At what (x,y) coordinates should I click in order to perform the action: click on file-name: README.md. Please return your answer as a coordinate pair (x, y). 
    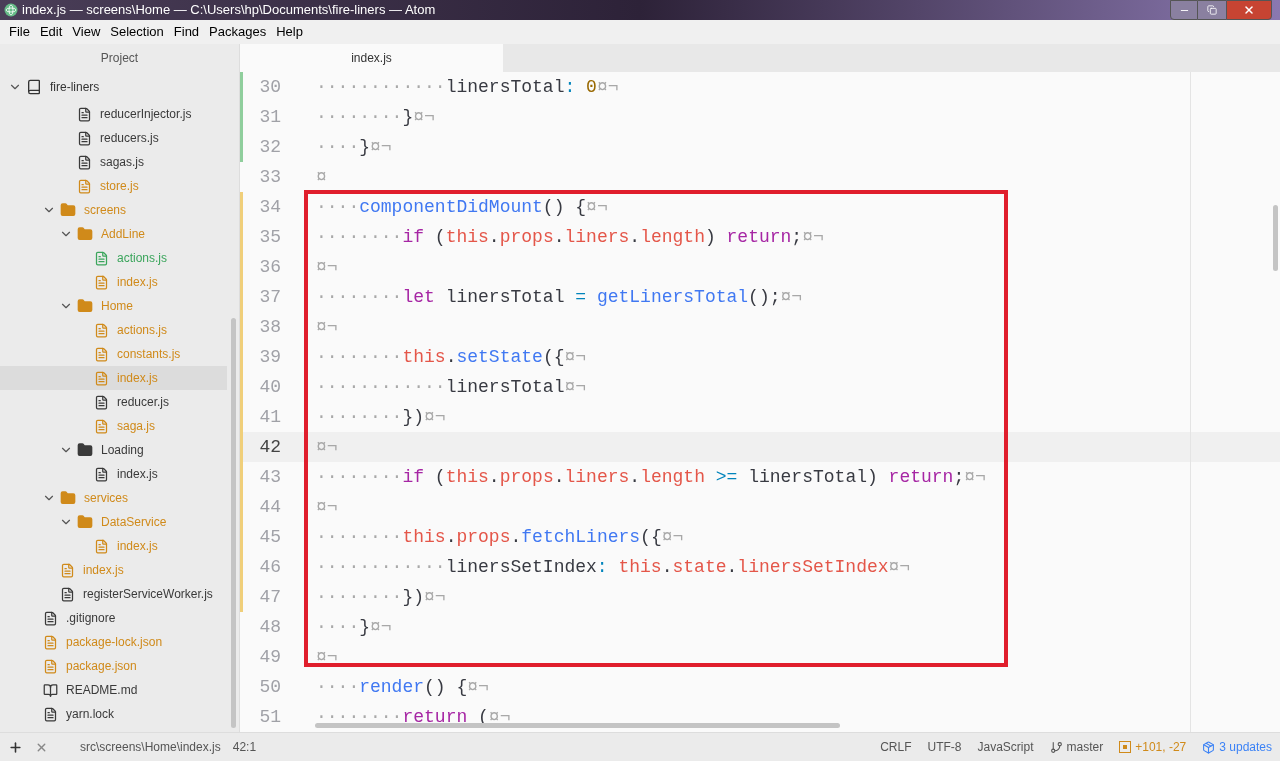
    Looking at the image, I should click on (102, 690).